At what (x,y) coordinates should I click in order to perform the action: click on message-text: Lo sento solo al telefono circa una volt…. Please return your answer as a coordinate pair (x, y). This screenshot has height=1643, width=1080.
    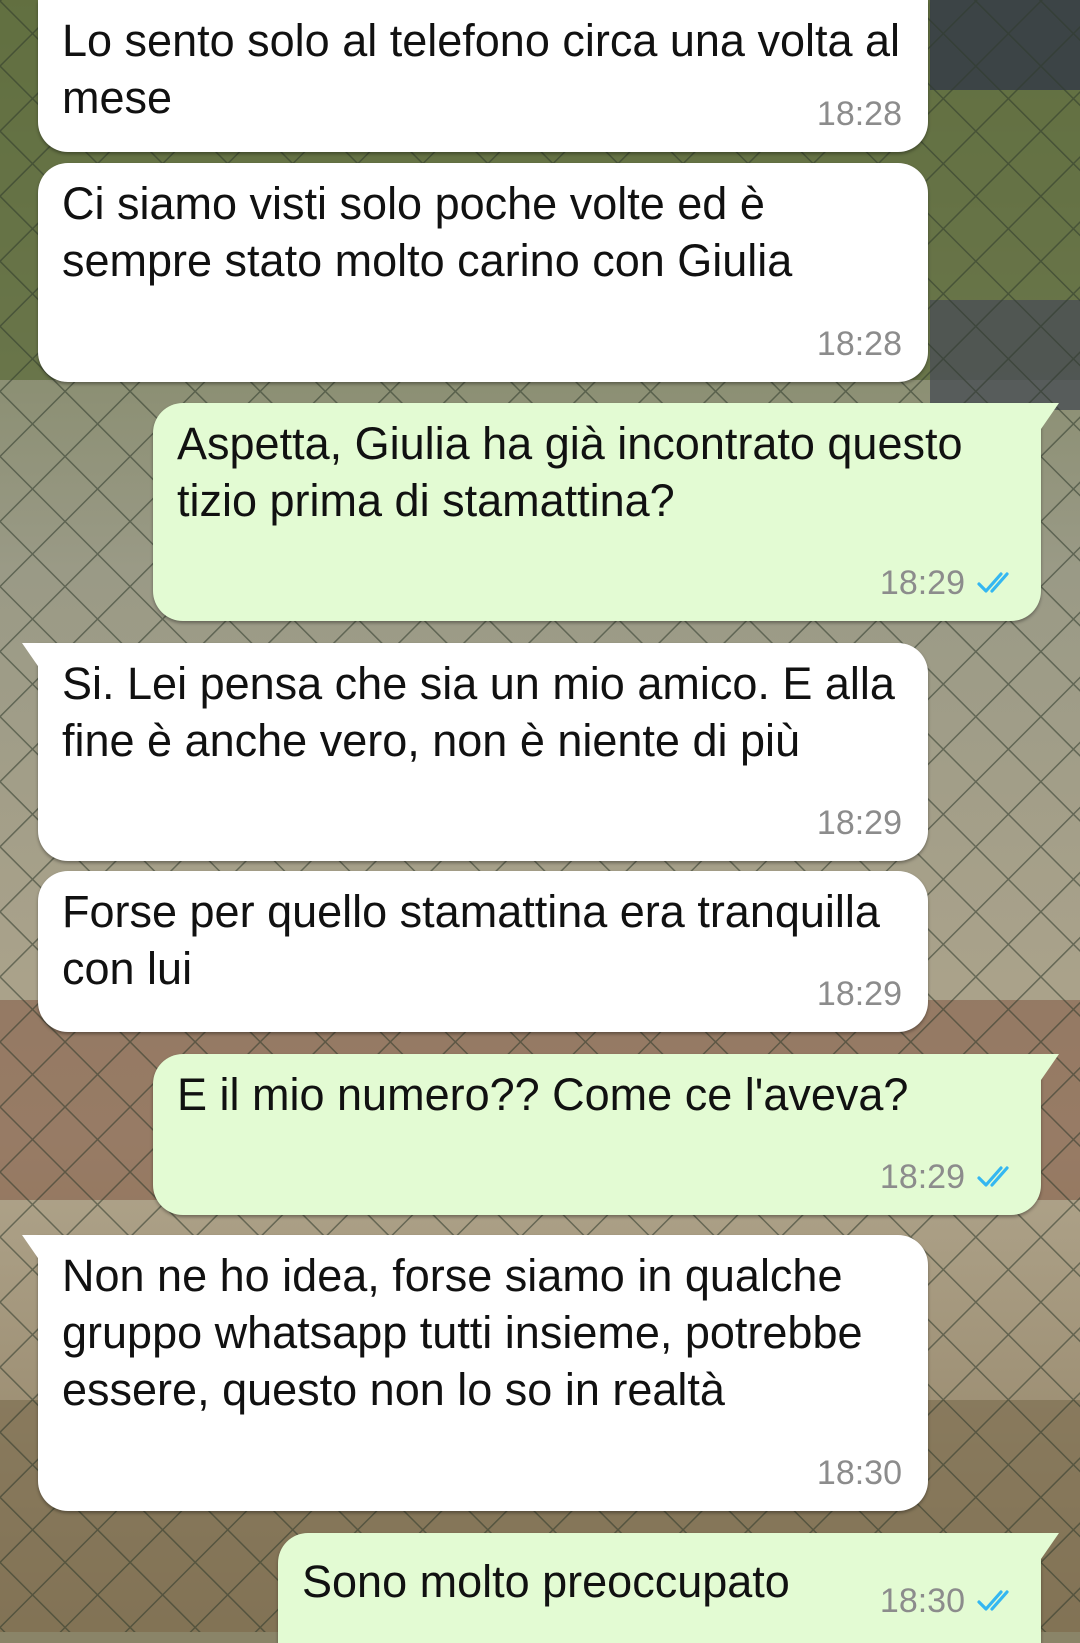
    Looking at the image, I should click on (481, 69).